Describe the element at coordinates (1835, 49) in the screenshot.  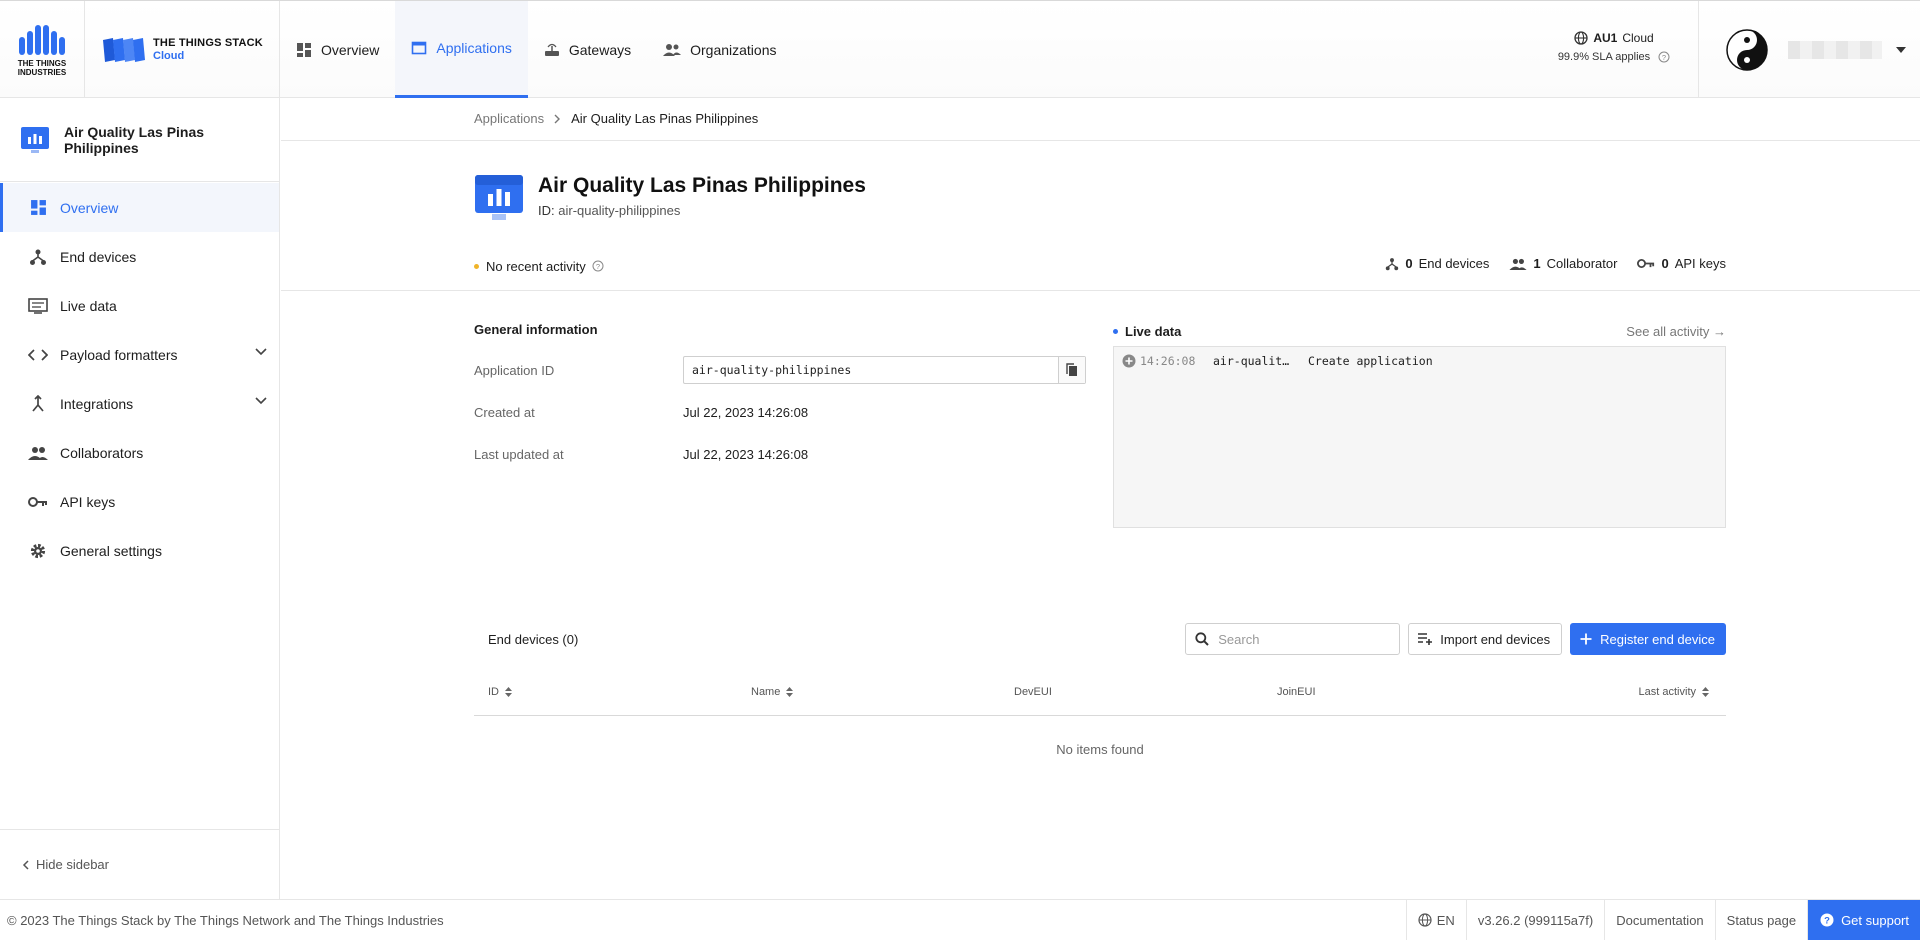
I see `user-name-redacted` at that location.